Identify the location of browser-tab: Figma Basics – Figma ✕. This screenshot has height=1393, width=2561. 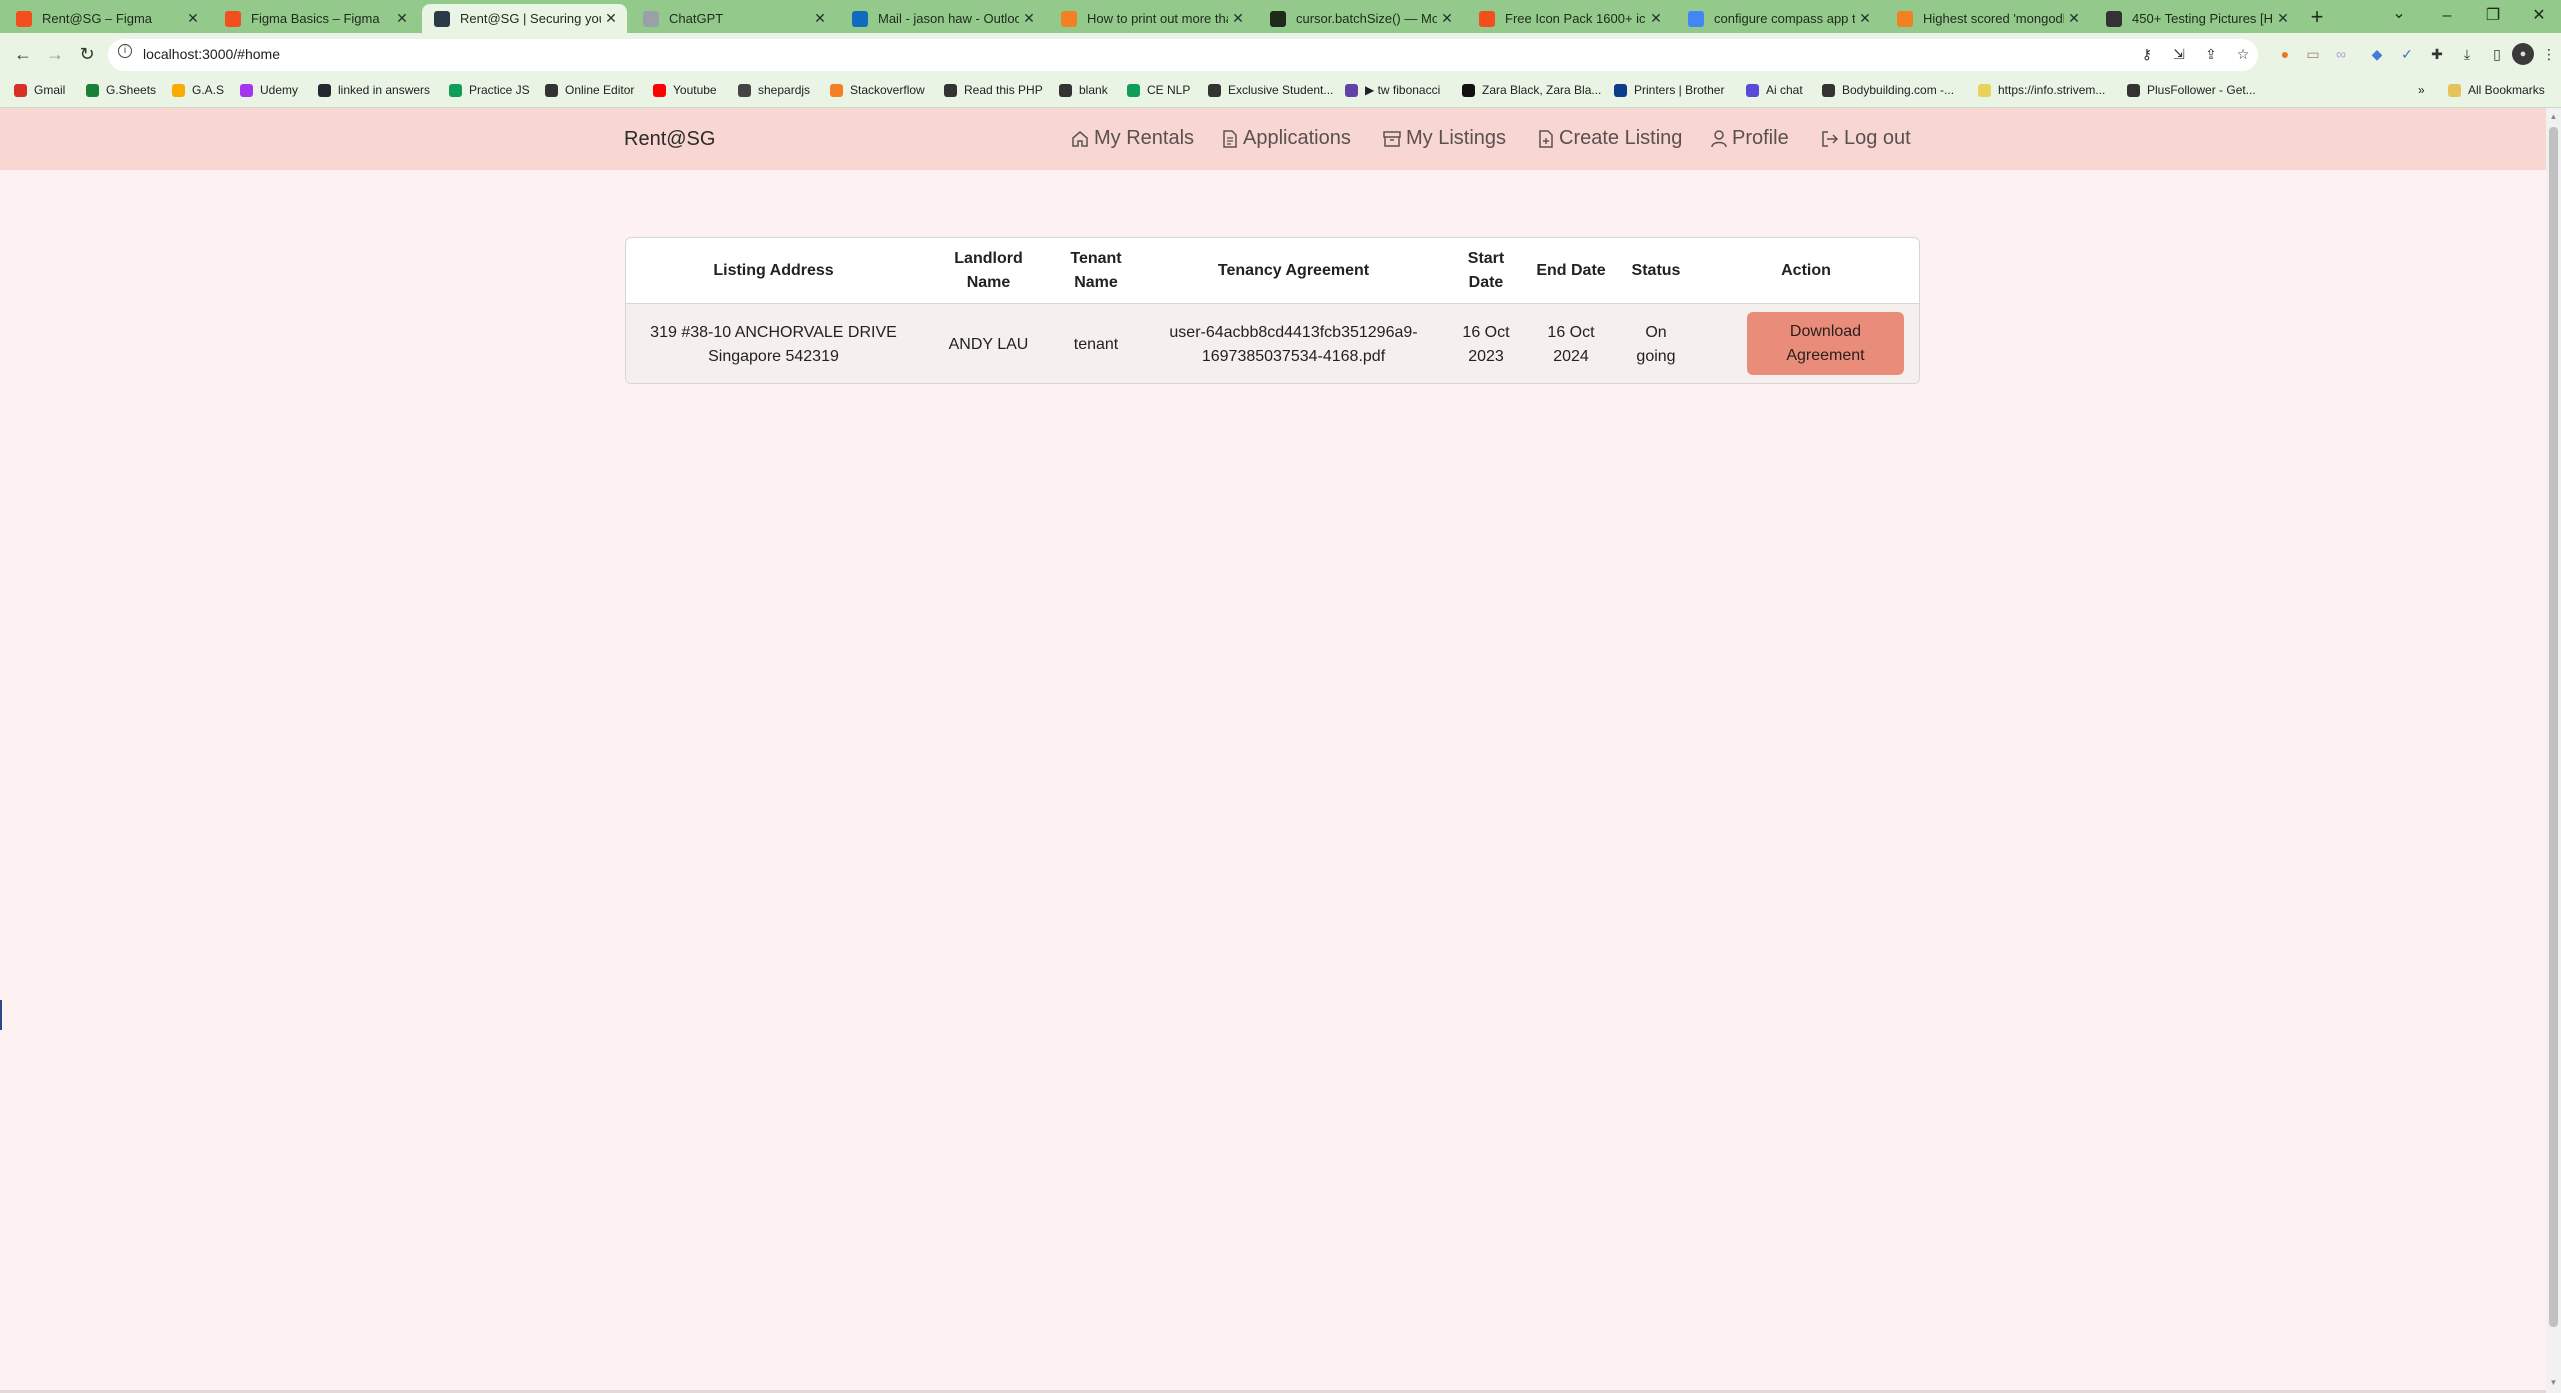
(315, 18).